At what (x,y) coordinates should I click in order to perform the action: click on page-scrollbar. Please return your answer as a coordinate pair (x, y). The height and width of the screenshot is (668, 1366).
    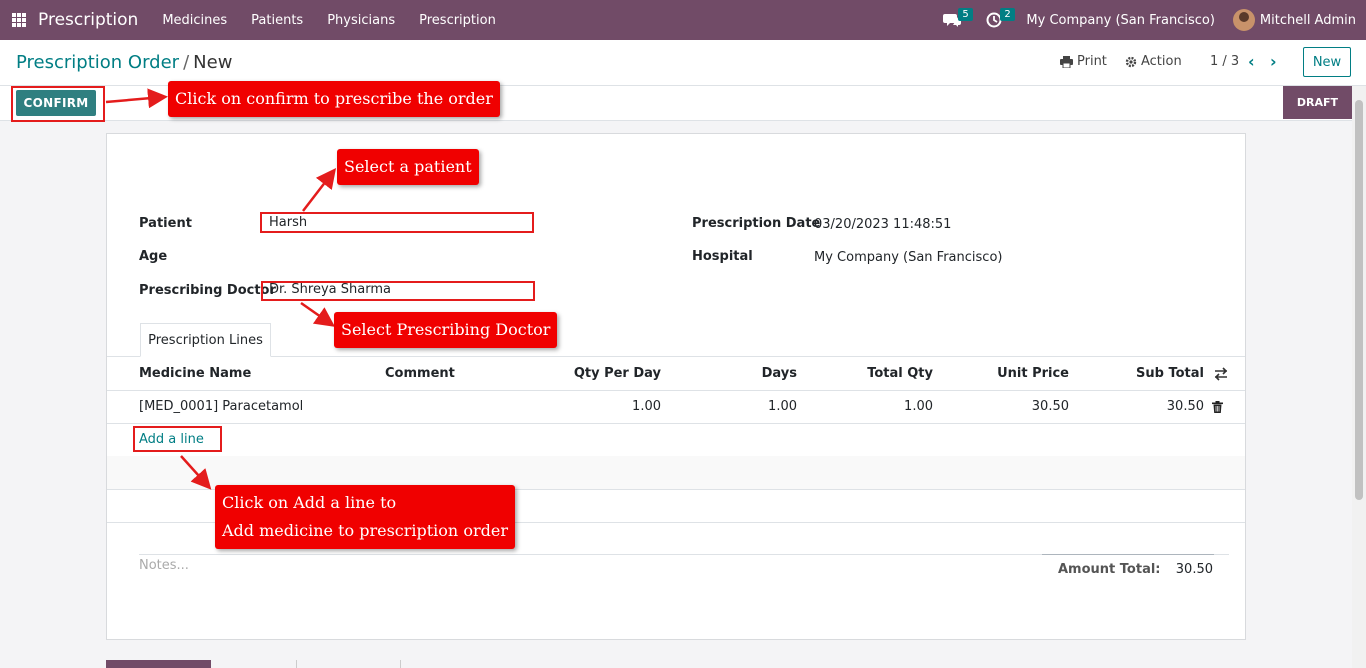
    Looking at the image, I should click on (1359, 377).